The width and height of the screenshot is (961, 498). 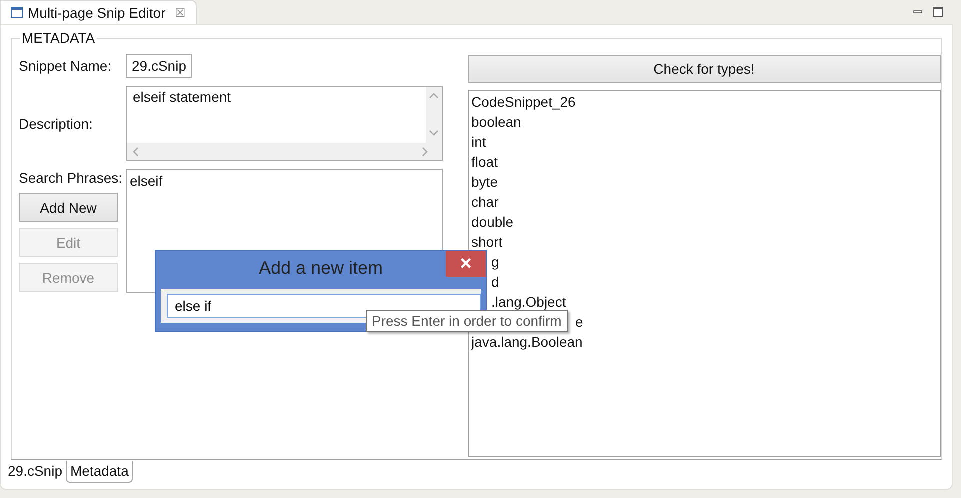 I want to click on window-icon, so click(x=17, y=12).